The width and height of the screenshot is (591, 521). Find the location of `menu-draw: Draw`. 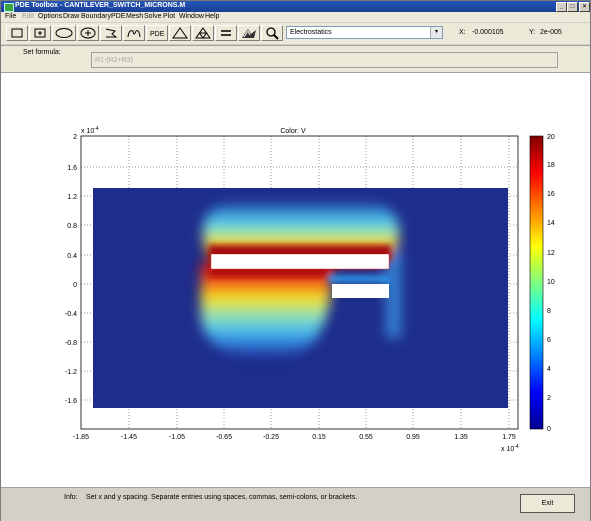

menu-draw: Draw is located at coordinates (71, 16).